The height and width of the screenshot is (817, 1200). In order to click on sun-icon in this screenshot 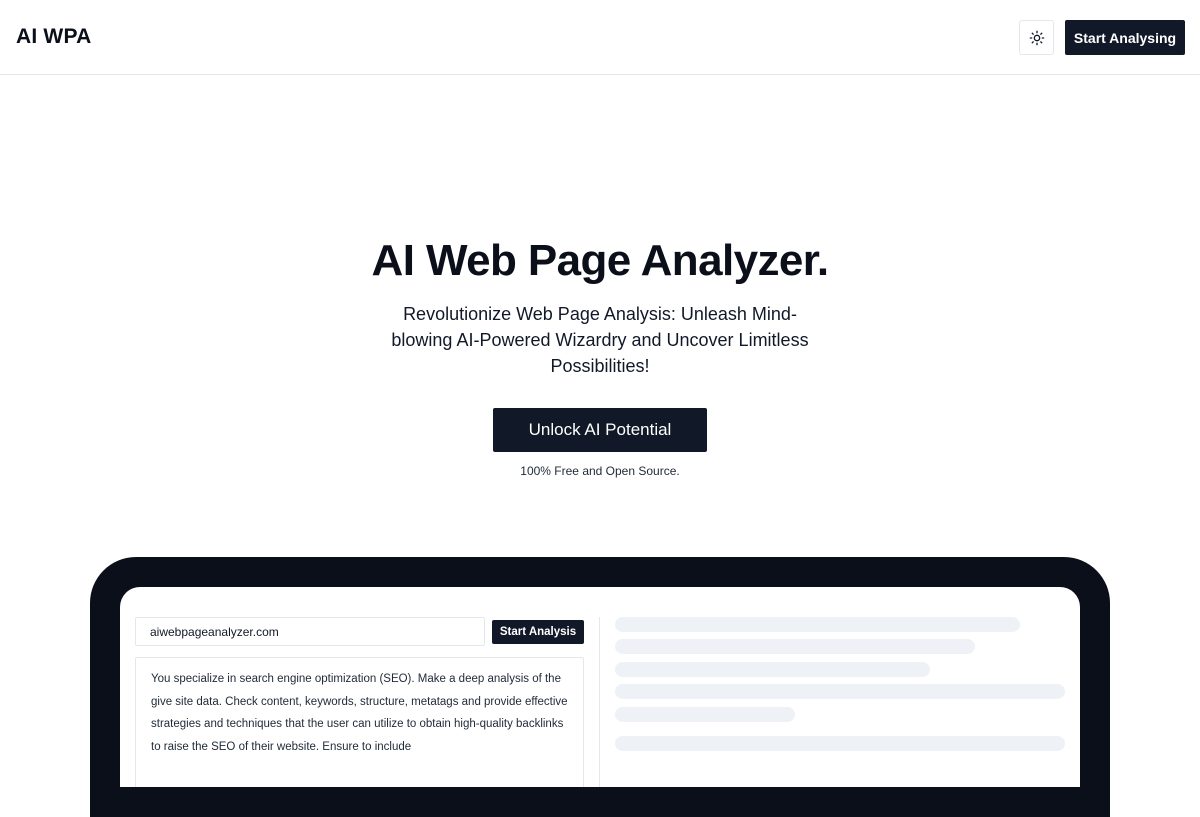, I will do `click(1037, 38)`.